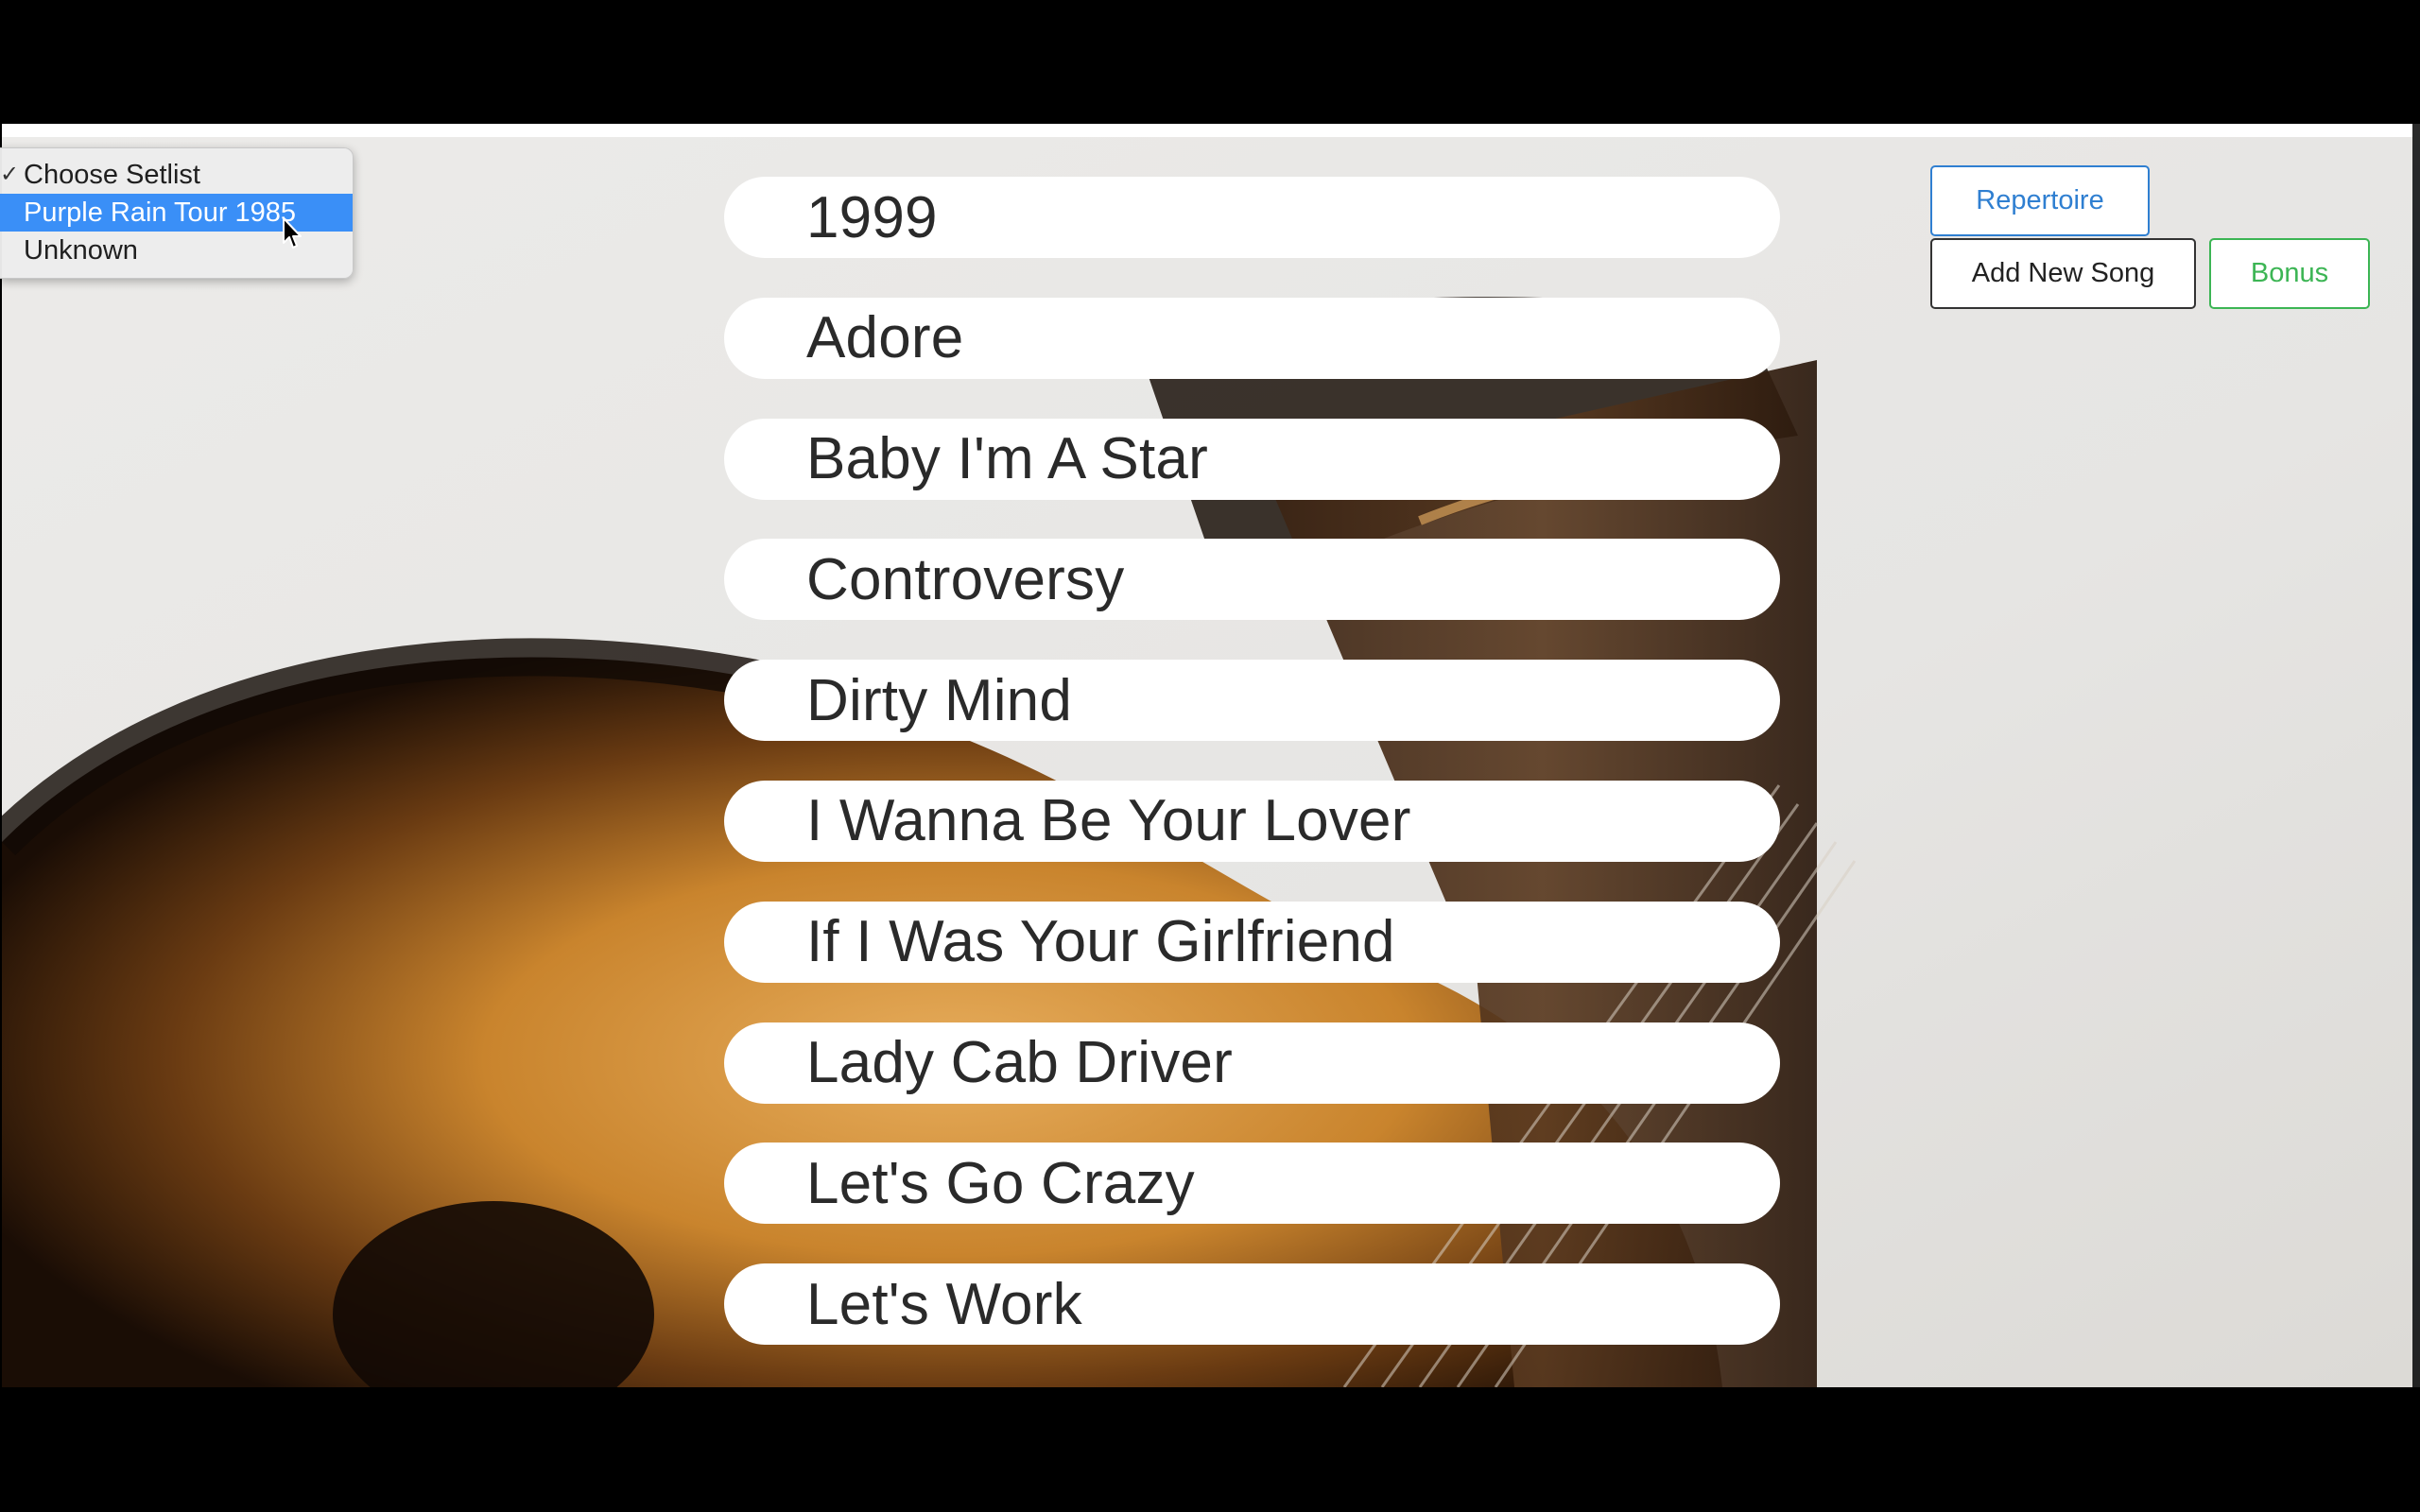 The image size is (2420, 1512). What do you see at coordinates (1252, 1063) in the screenshot?
I see `song-item: Lady Cab Driver` at bounding box center [1252, 1063].